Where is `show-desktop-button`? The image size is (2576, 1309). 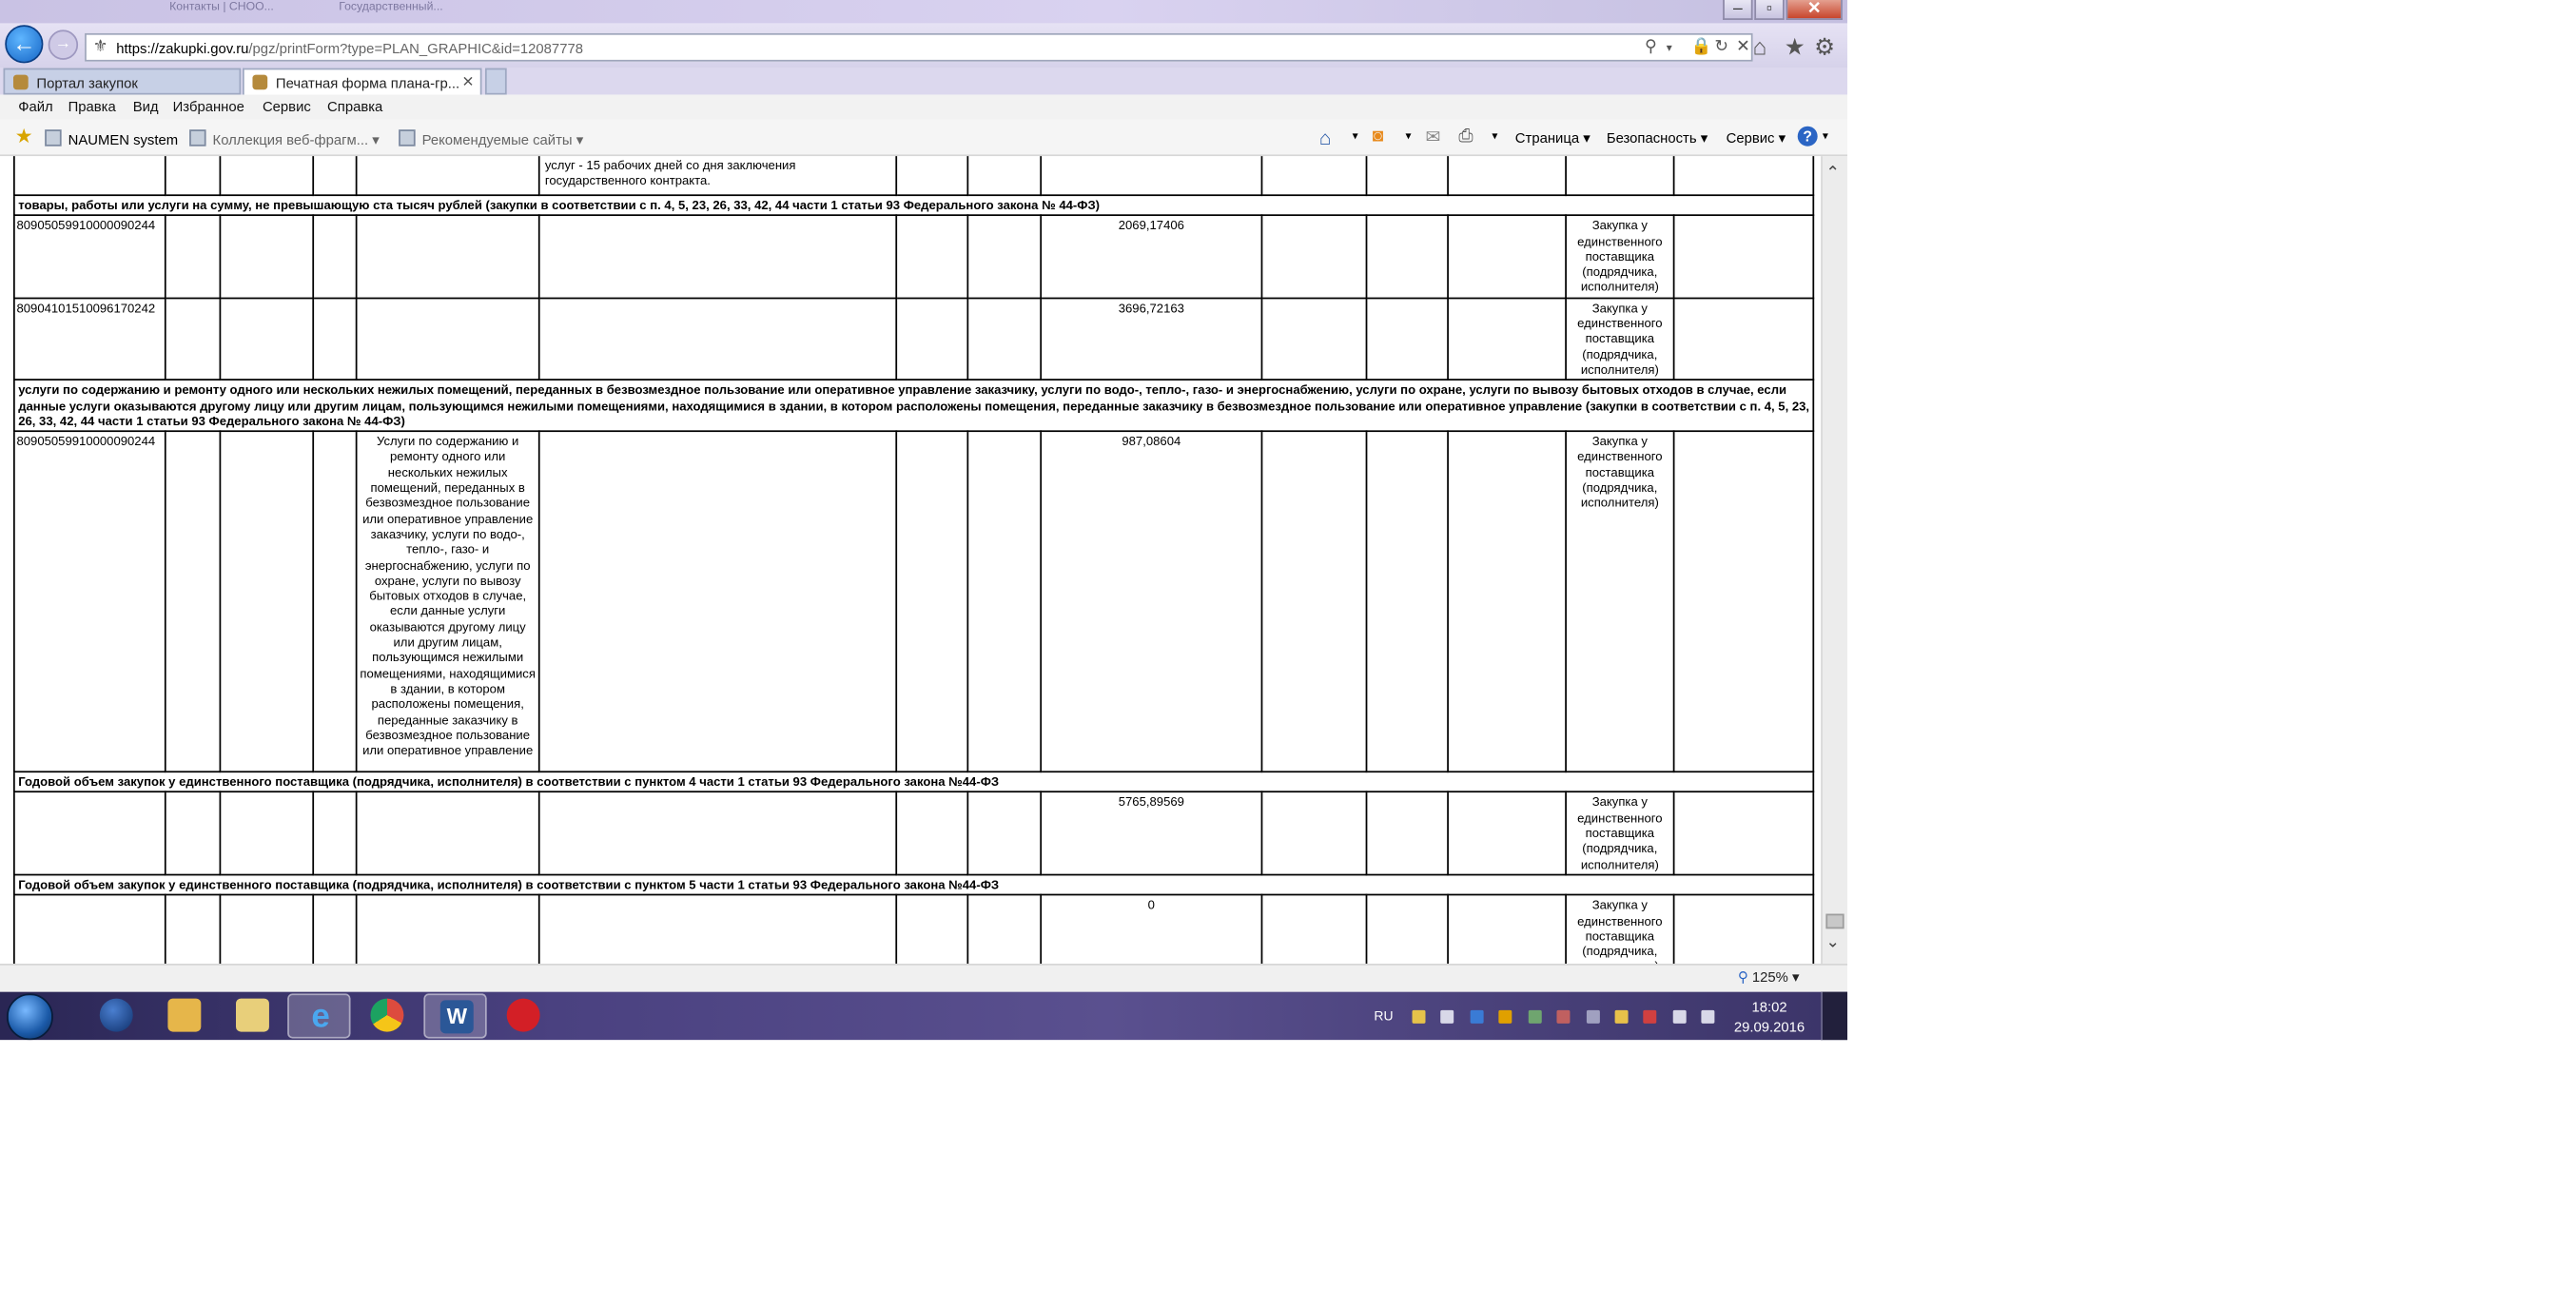 show-desktop-button is located at coordinates (1835, 1016).